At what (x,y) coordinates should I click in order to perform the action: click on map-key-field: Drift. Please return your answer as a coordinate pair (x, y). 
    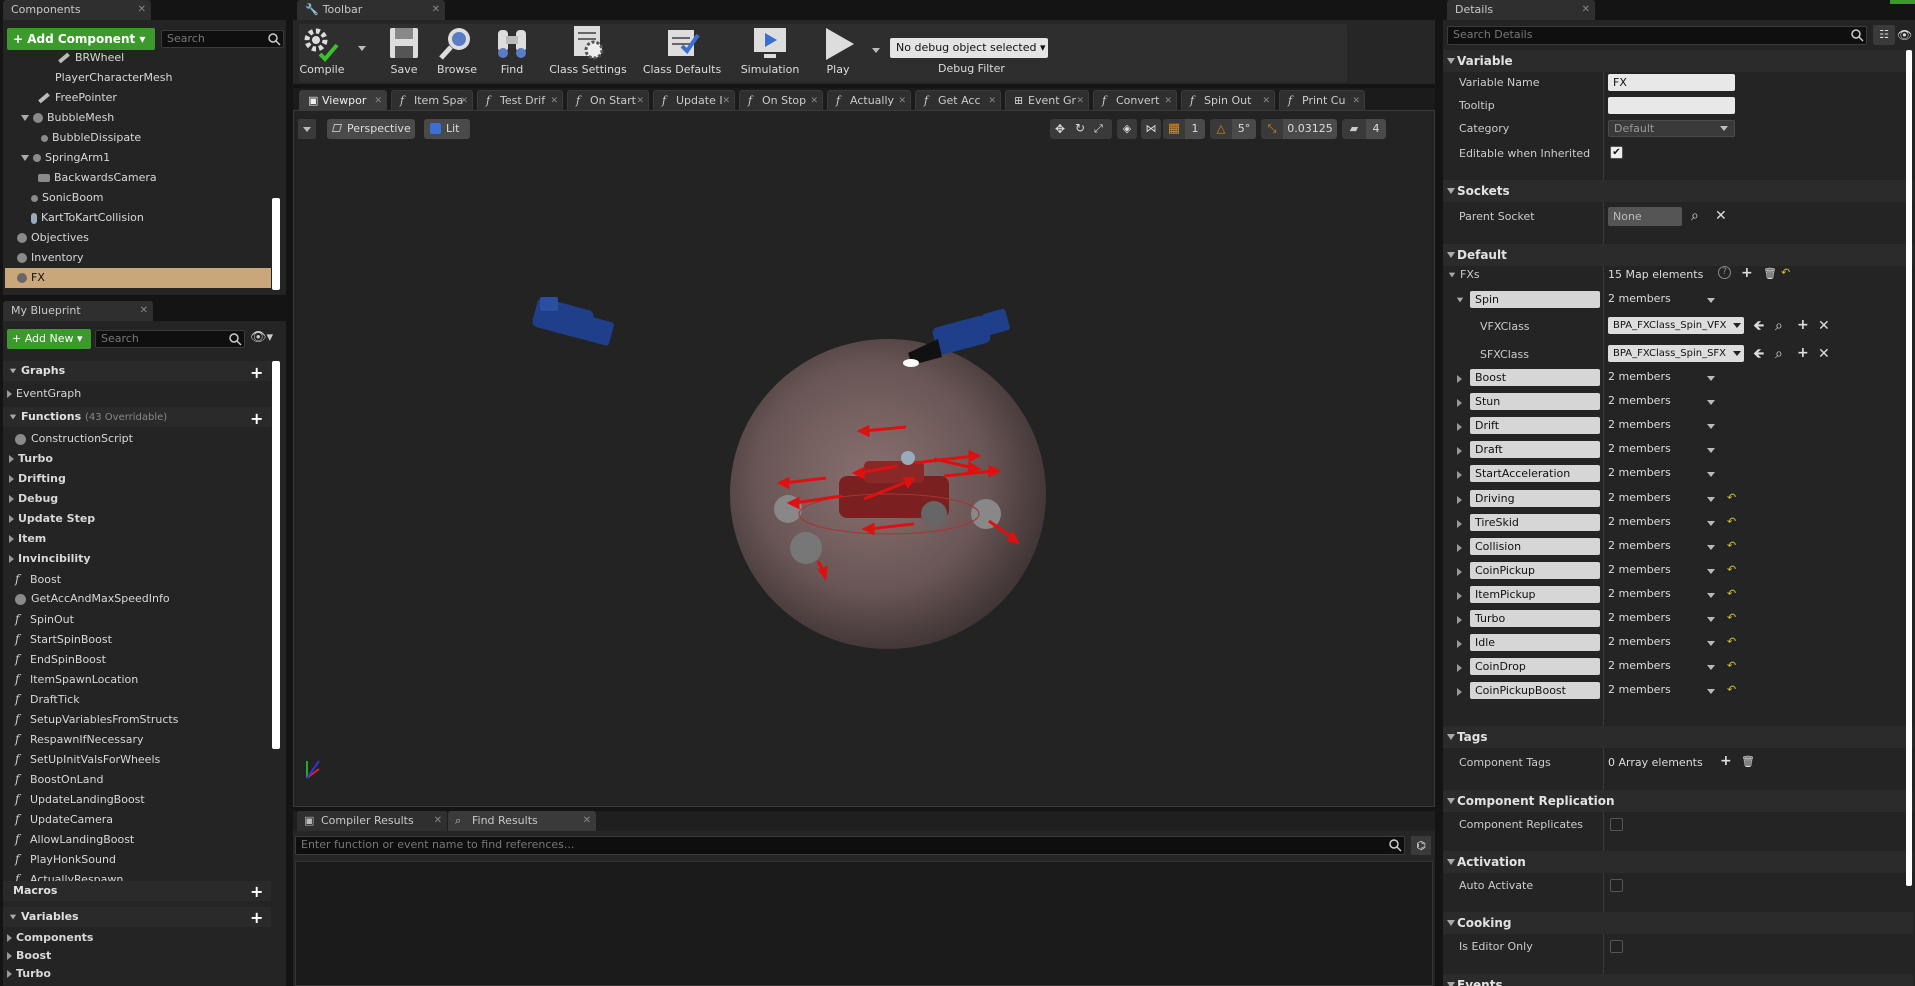
    Looking at the image, I should click on (1535, 426).